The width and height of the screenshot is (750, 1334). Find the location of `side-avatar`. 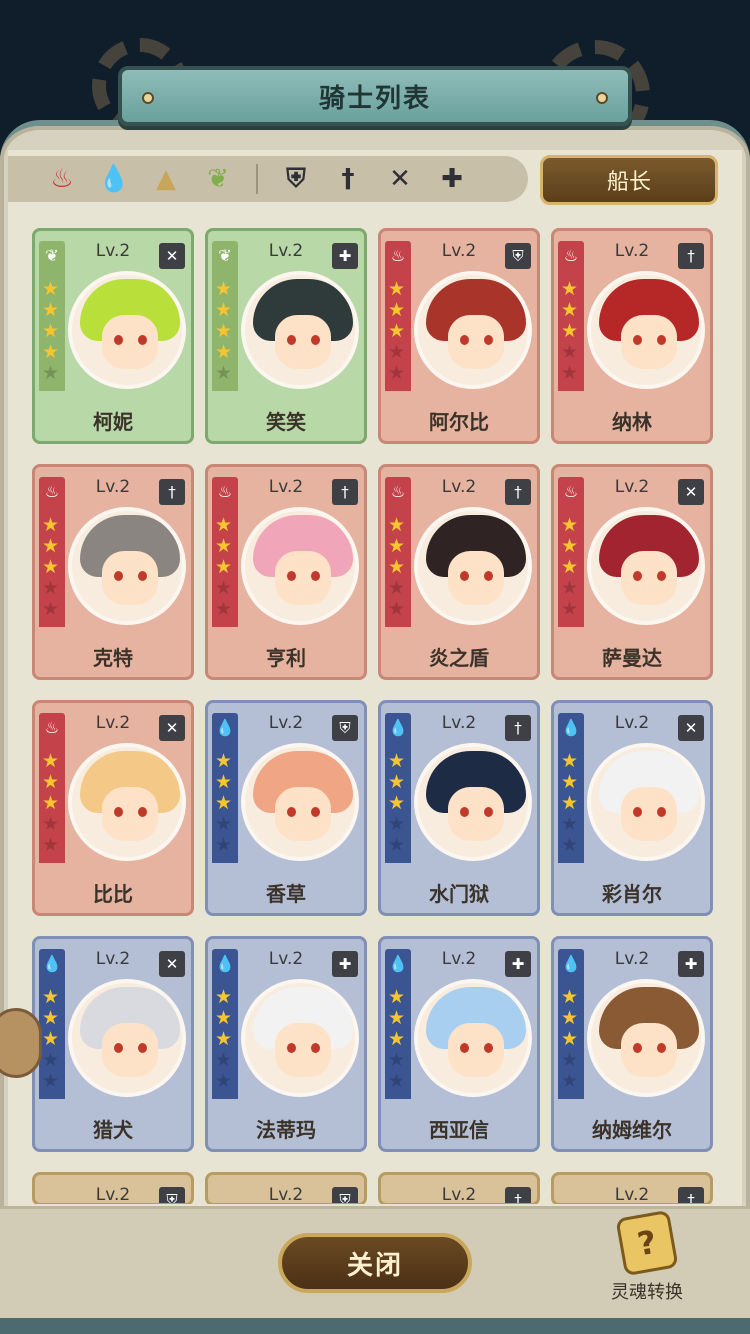

side-avatar is located at coordinates (21, 1043).